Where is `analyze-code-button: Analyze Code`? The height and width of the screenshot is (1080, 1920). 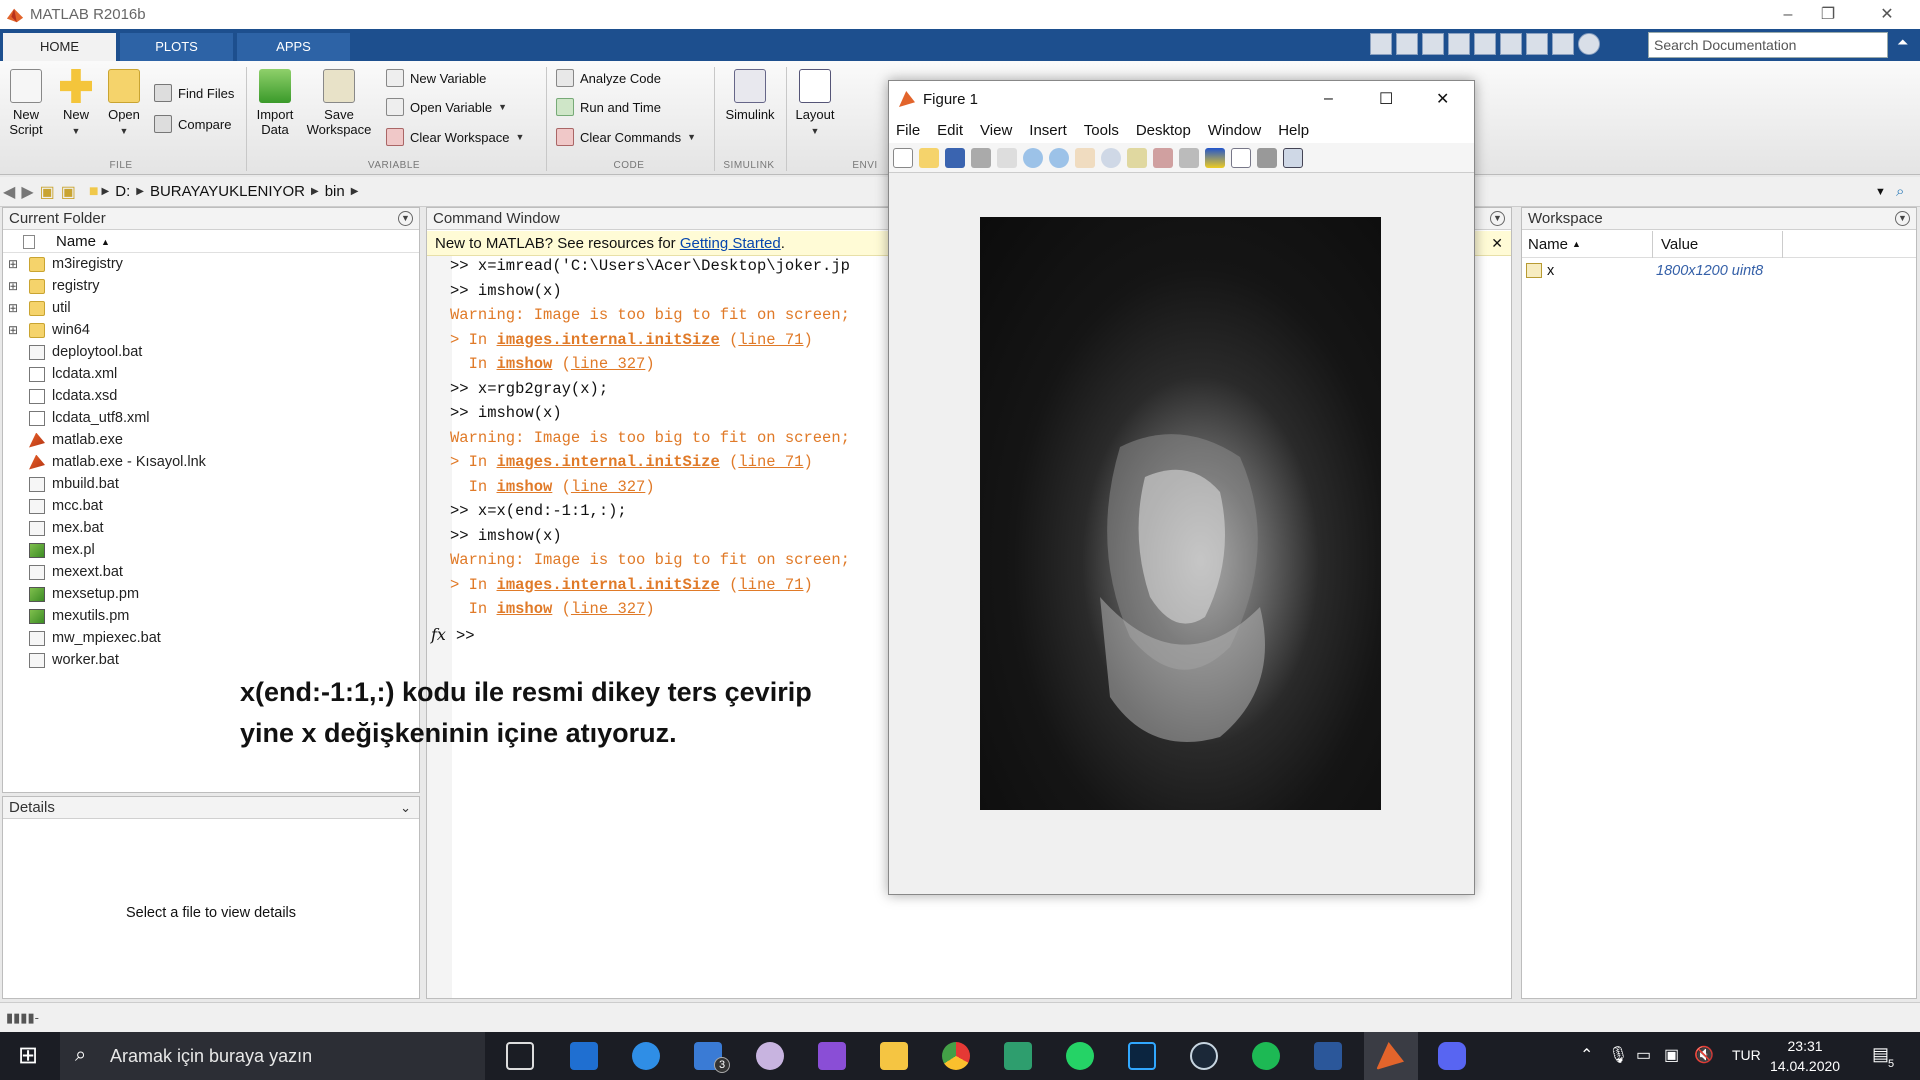 analyze-code-button: Analyze Code is located at coordinates (608, 78).